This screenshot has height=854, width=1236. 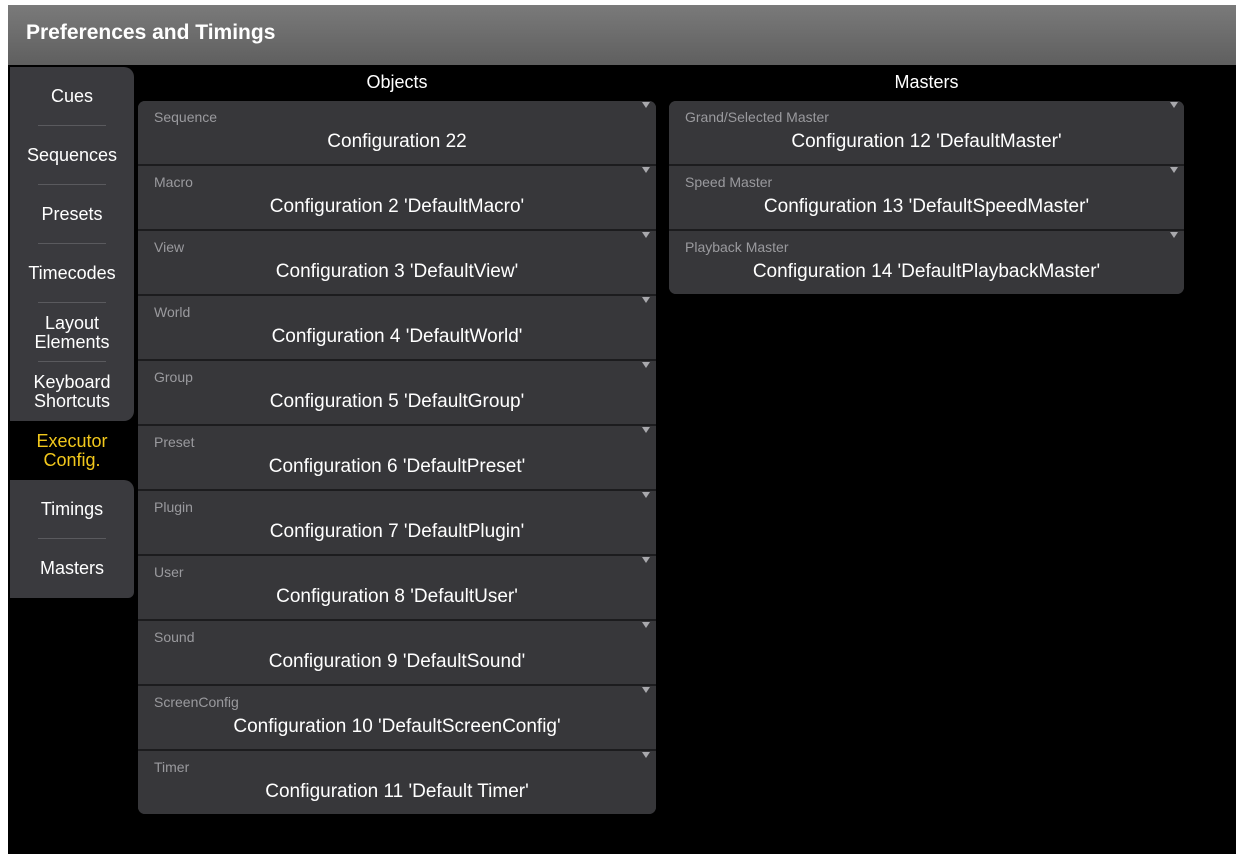 I want to click on field-label: Plugin, so click(x=173, y=507).